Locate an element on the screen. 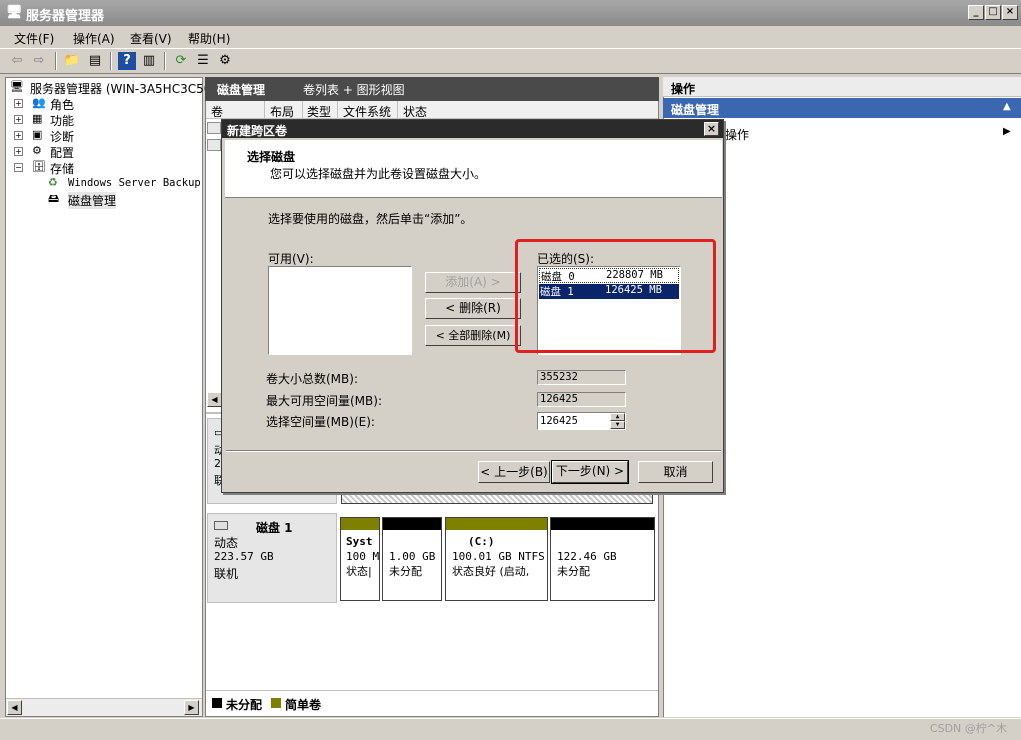 The height and width of the screenshot is (740, 1021). disk1-size: 223.57 GB is located at coordinates (244, 556).